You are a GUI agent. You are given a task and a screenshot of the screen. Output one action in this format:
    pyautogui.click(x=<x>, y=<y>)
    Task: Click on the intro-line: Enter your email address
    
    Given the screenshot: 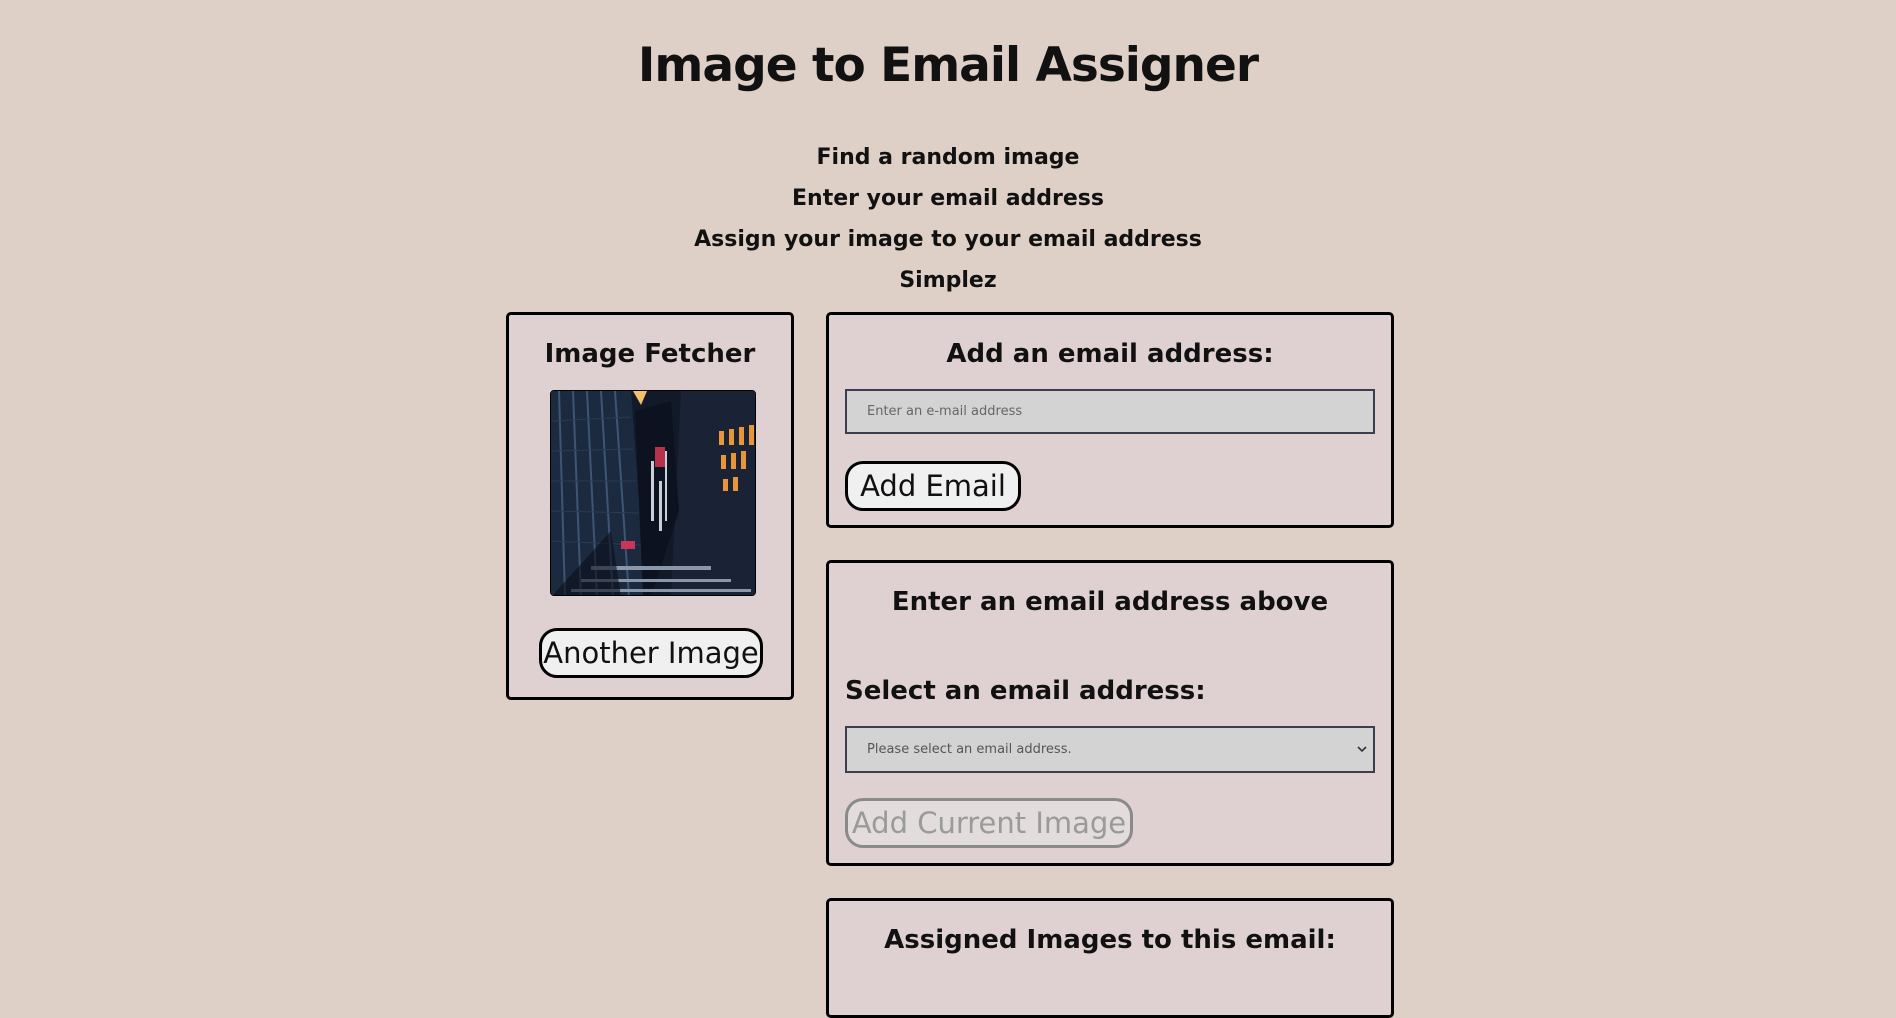 What is the action you would take?
    pyautogui.click(x=948, y=198)
    